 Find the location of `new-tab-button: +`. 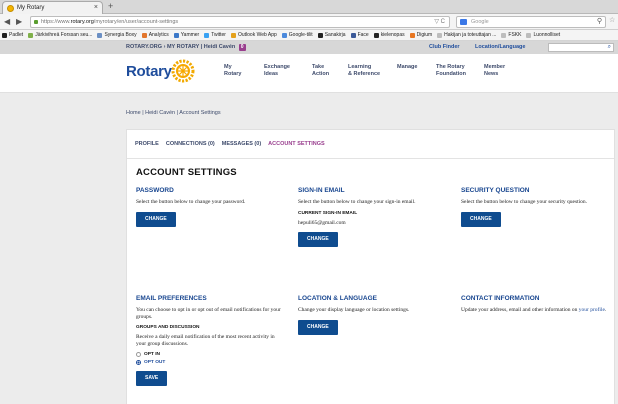

new-tab-button: + is located at coordinates (110, 6).